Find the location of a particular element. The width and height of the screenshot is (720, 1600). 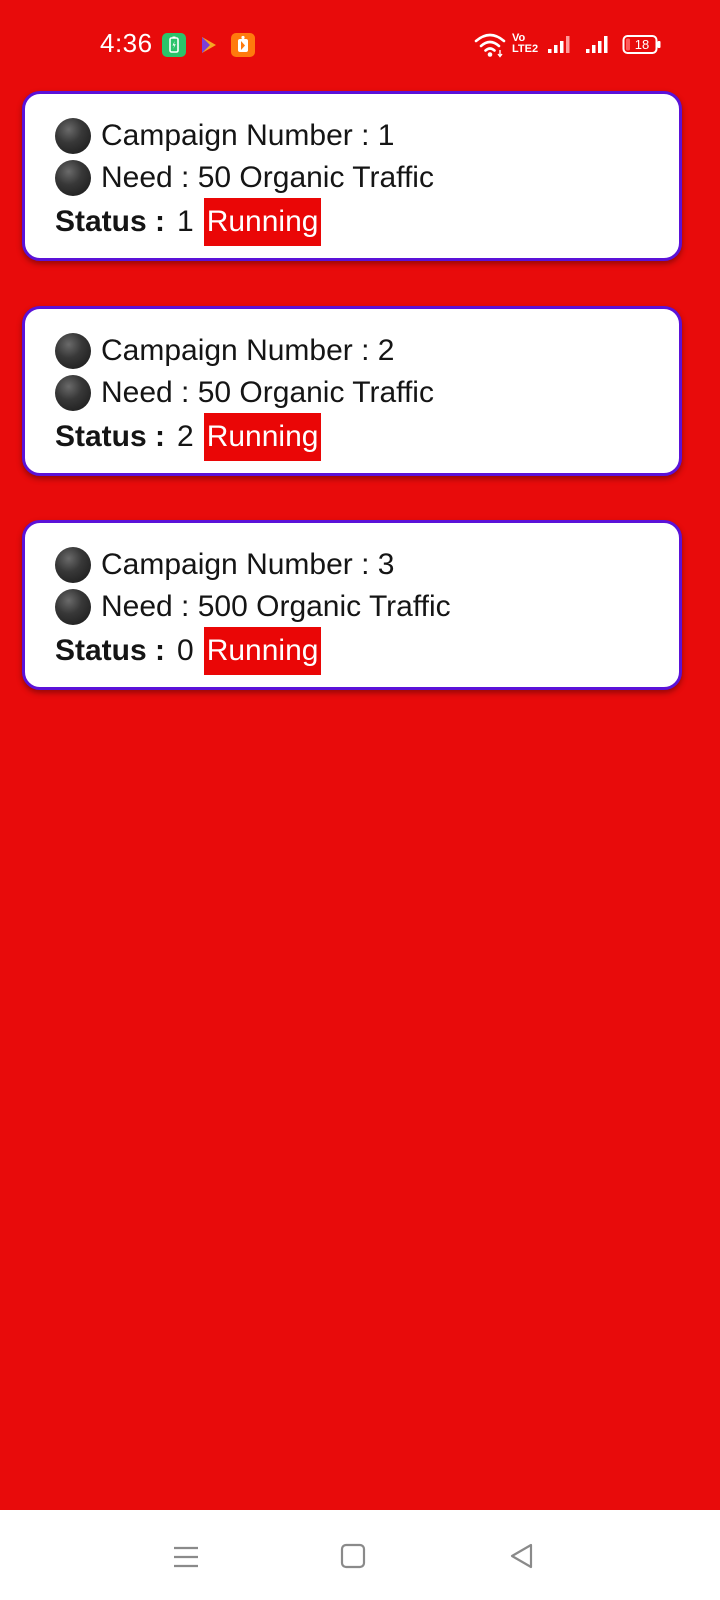

signal-2-icon is located at coordinates (599, 45).